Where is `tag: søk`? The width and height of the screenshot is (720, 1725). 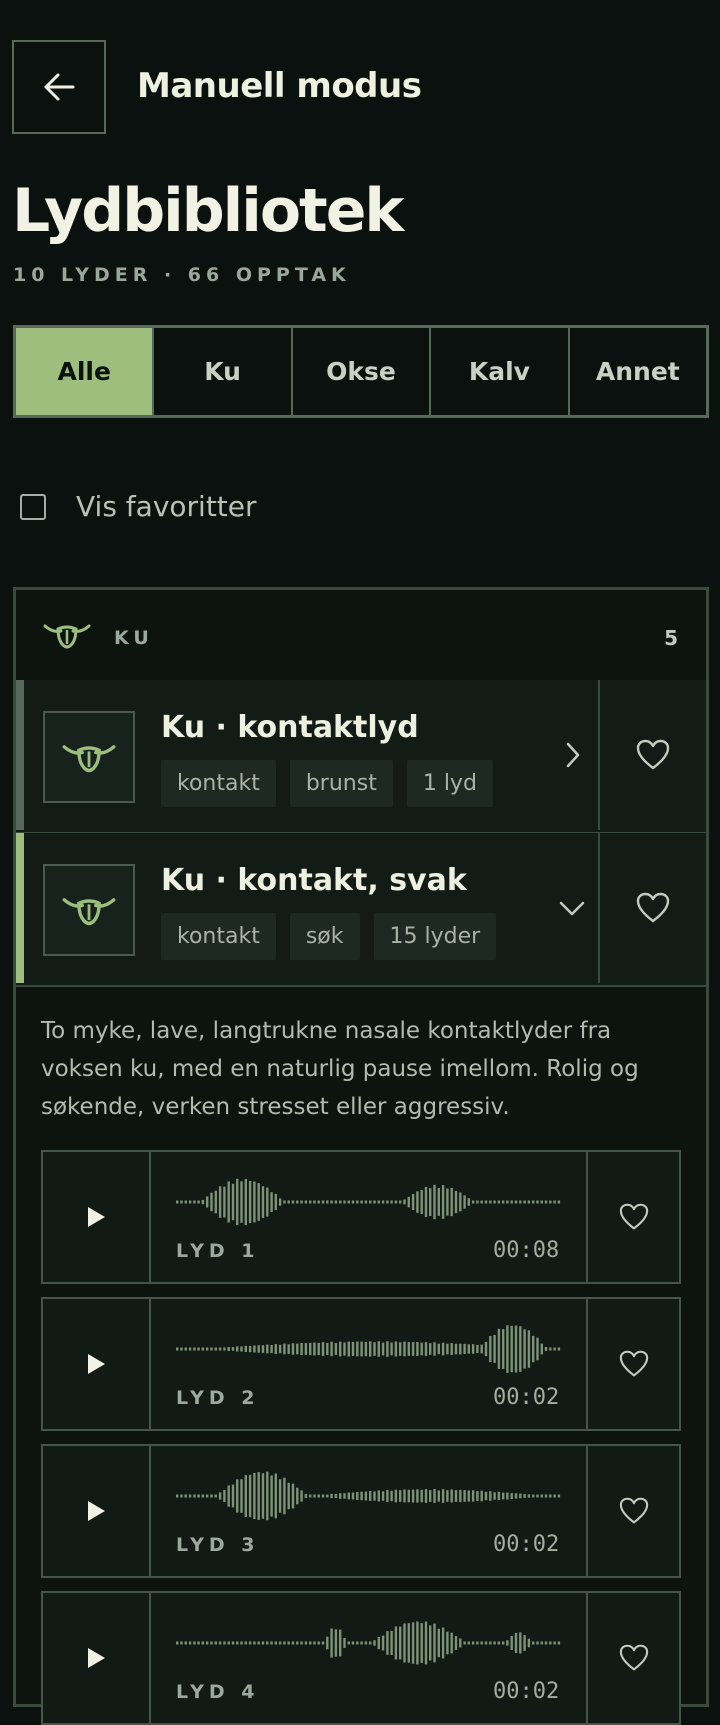
tag: søk is located at coordinates (324, 936).